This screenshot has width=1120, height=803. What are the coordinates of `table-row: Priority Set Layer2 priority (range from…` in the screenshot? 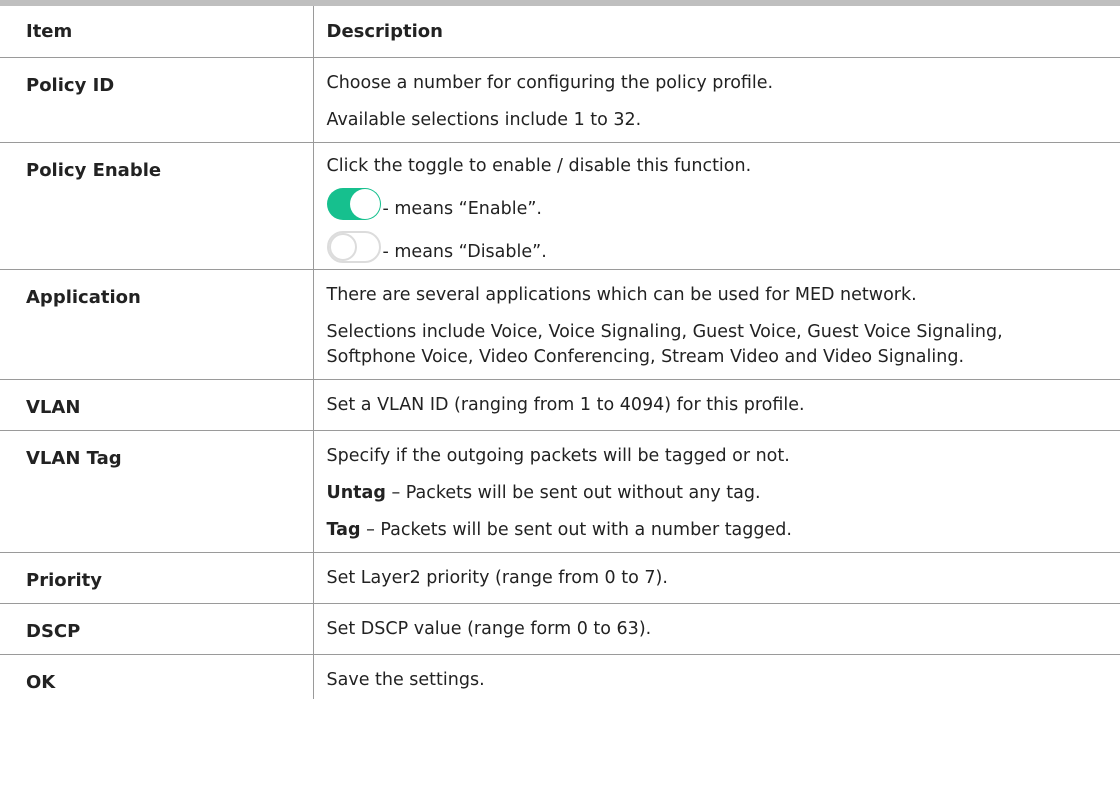 It's located at (560, 578).